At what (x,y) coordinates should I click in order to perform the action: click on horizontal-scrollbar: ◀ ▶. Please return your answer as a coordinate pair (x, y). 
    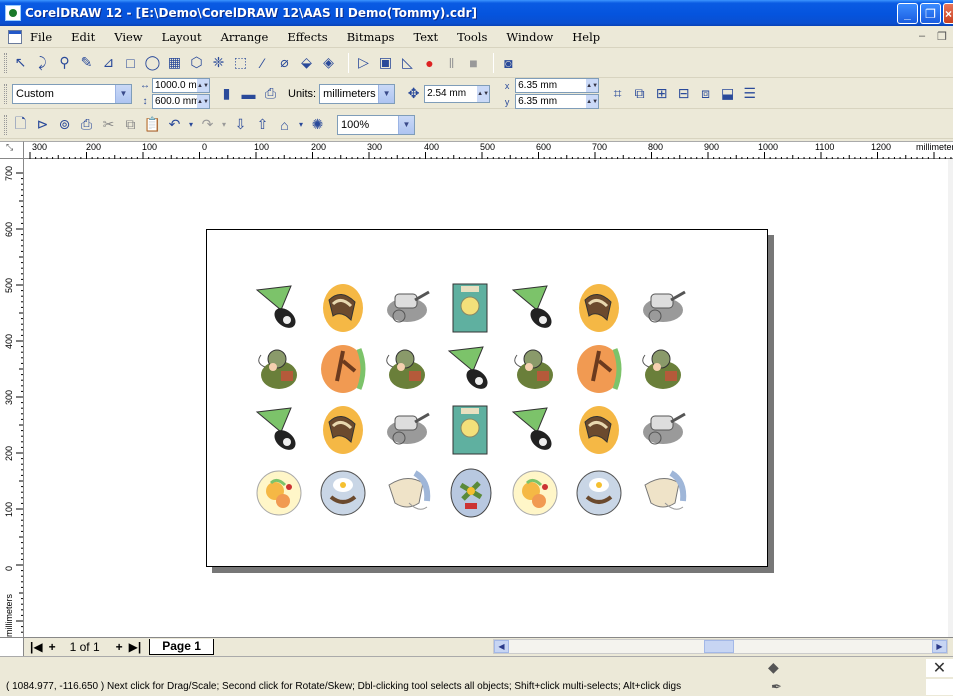
    Looking at the image, I should click on (720, 646).